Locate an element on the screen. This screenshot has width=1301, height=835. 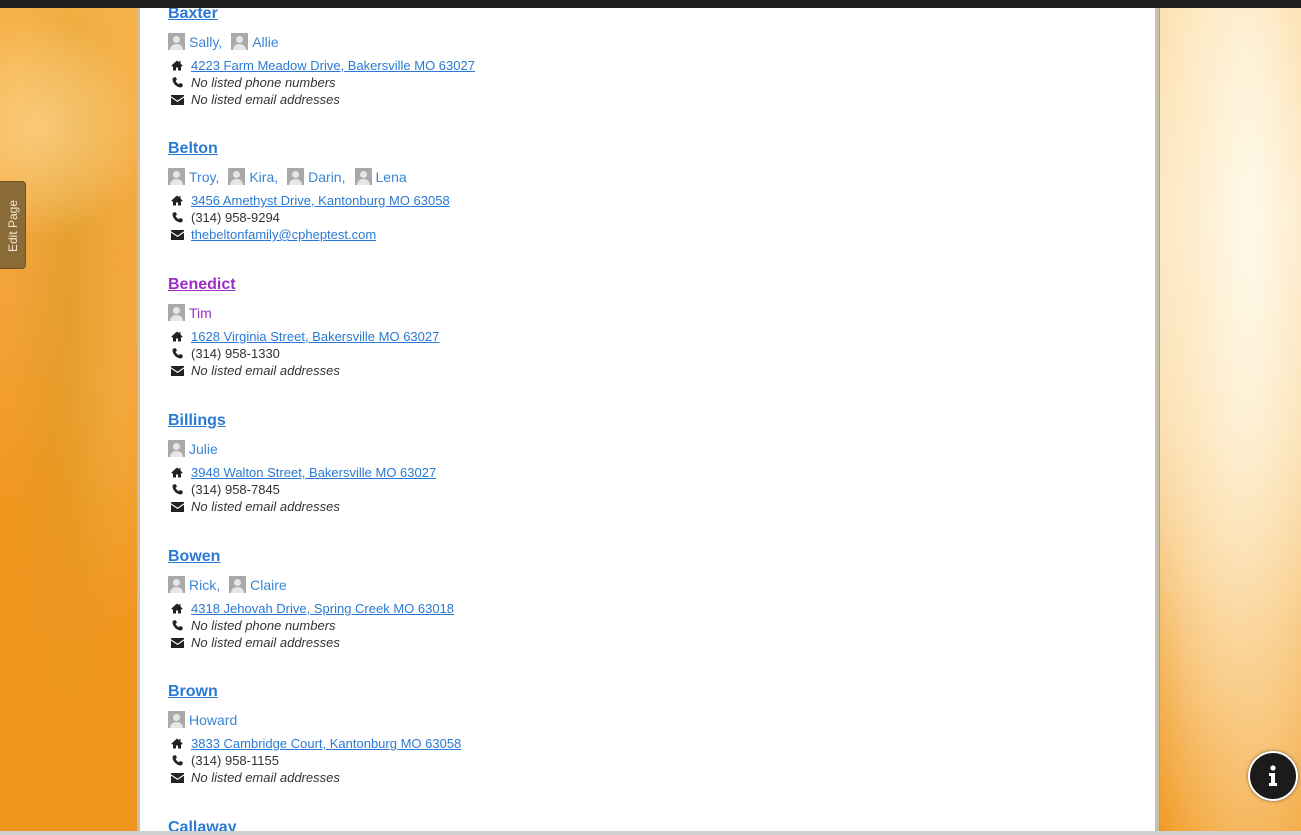
email-row: thebeltonfamily@cpheptest.com is located at coordinates (272, 234).